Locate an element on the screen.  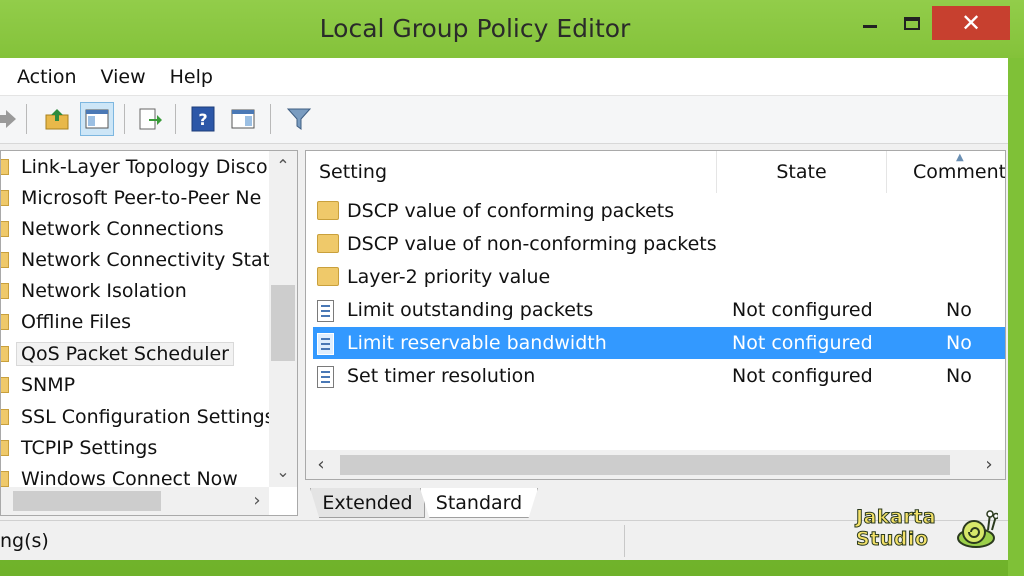
show-hide-tree-button is located at coordinates (97, 119).